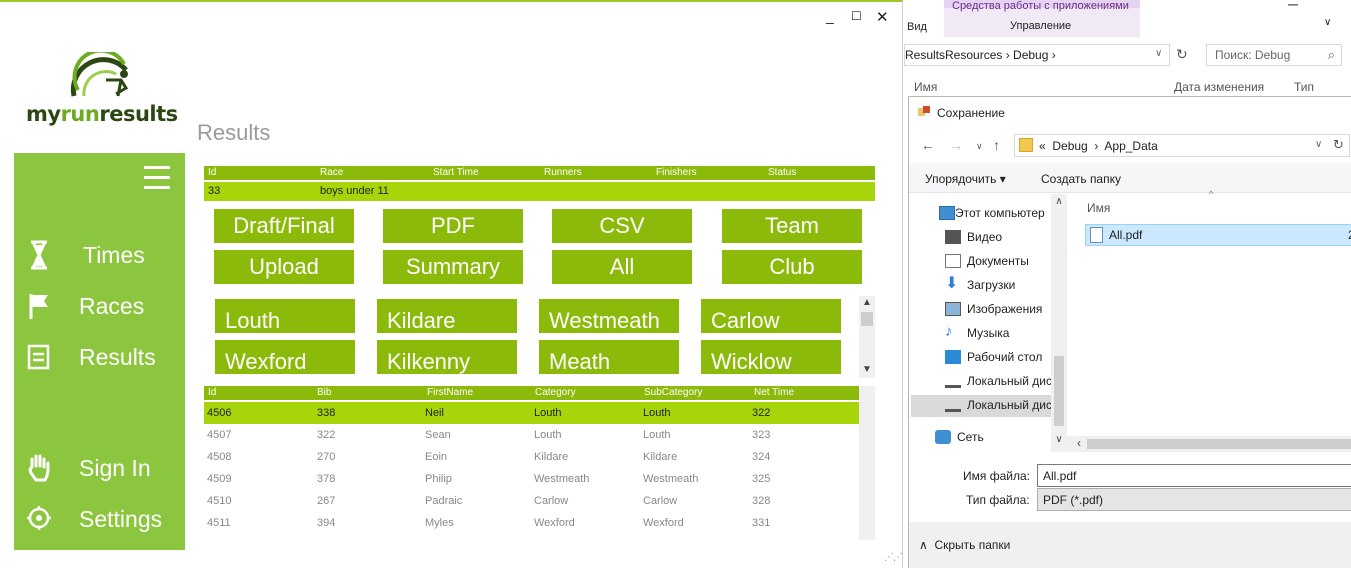  What do you see at coordinates (1081, 179) in the screenshot?
I see `new-folder-button: Создать папку` at bounding box center [1081, 179].